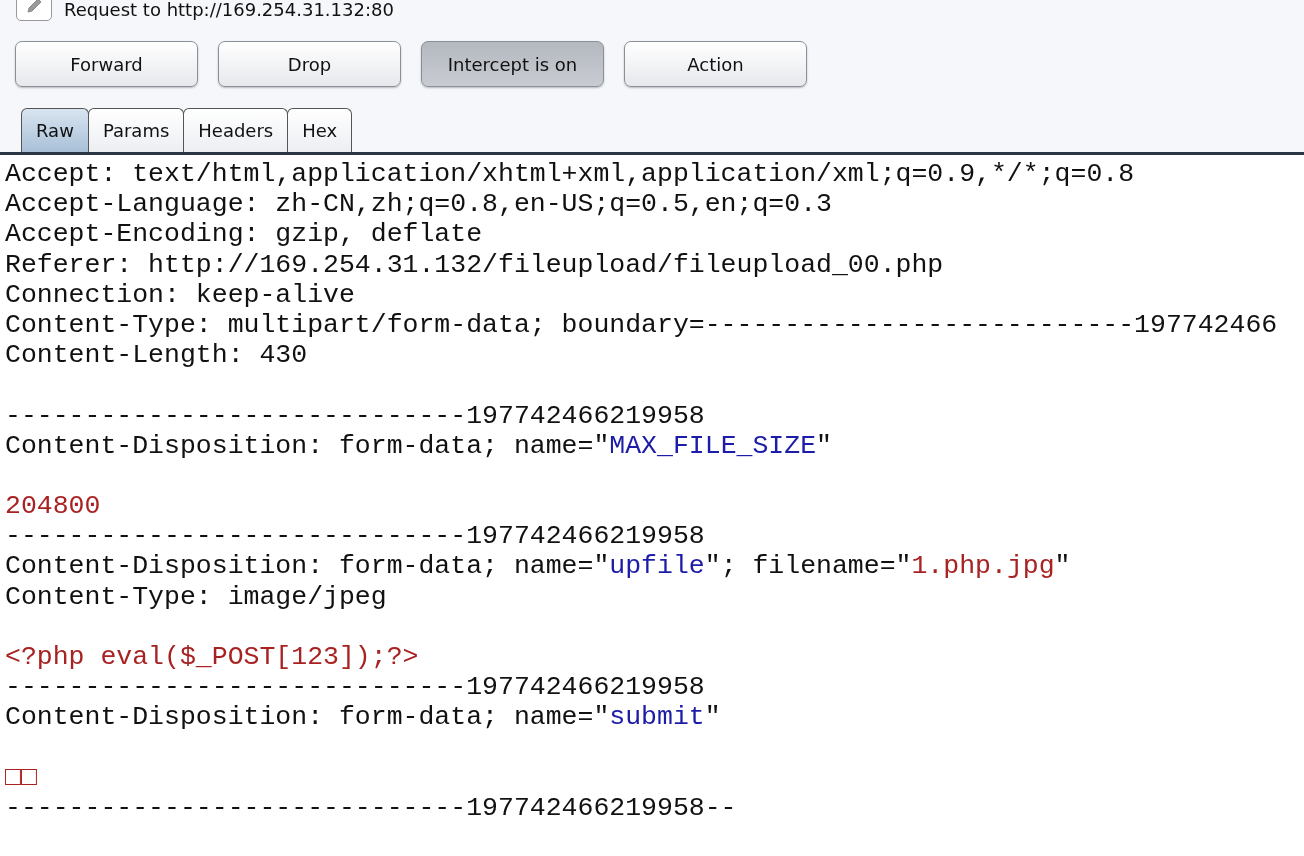  What do you see at coordinates (106, 64) in the screenshot?
I see `toolbar-button: Forward` at bounding box center [106, 64].